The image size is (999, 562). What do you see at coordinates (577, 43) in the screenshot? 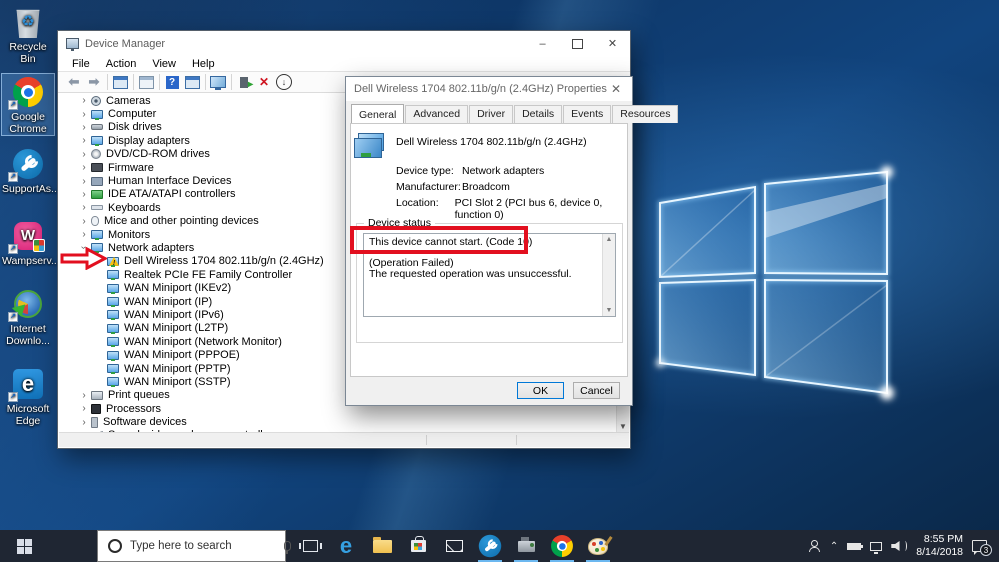
I see `maximize-button` at bounding box center [577, 43].